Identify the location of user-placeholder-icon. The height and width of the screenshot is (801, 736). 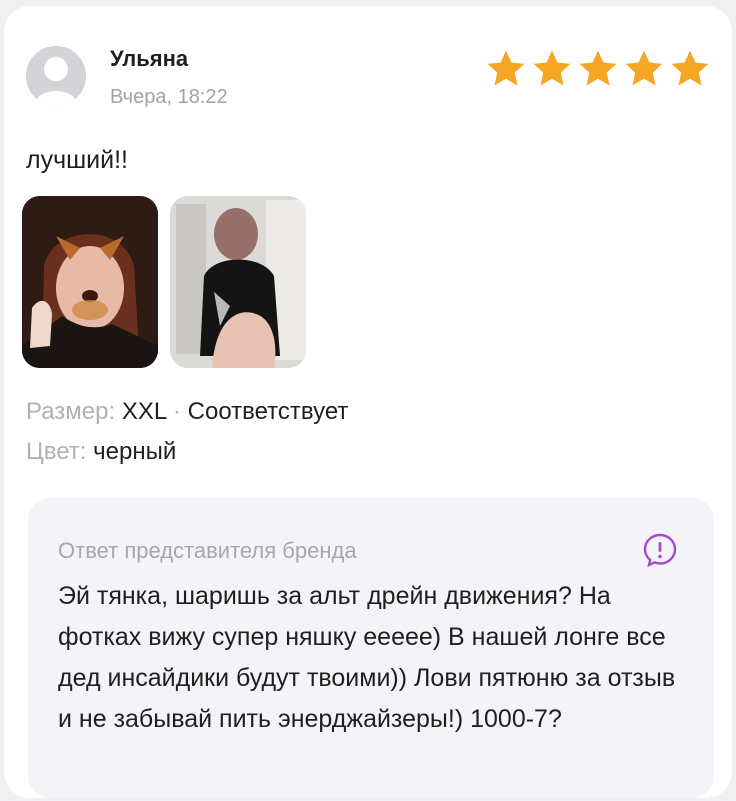
(56, 76).